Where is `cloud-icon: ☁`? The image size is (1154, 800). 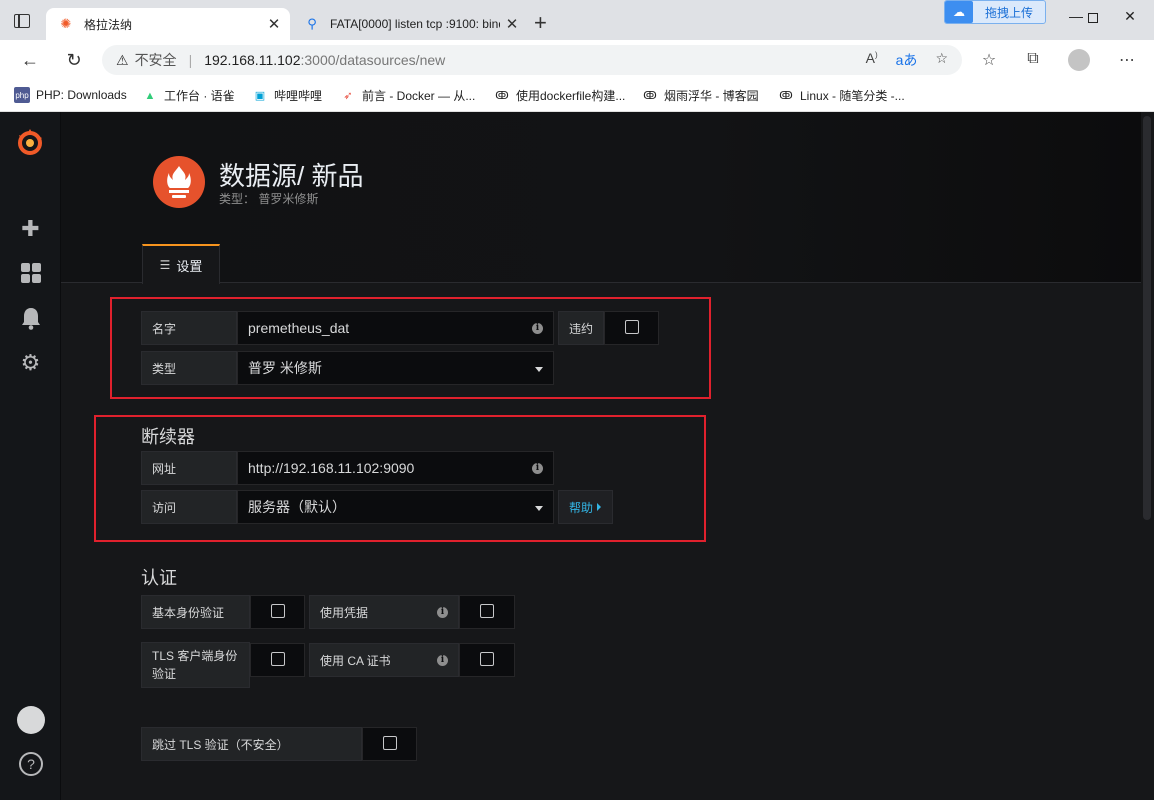 cloud-icon: ☁ is located at coordinates (959, 12).